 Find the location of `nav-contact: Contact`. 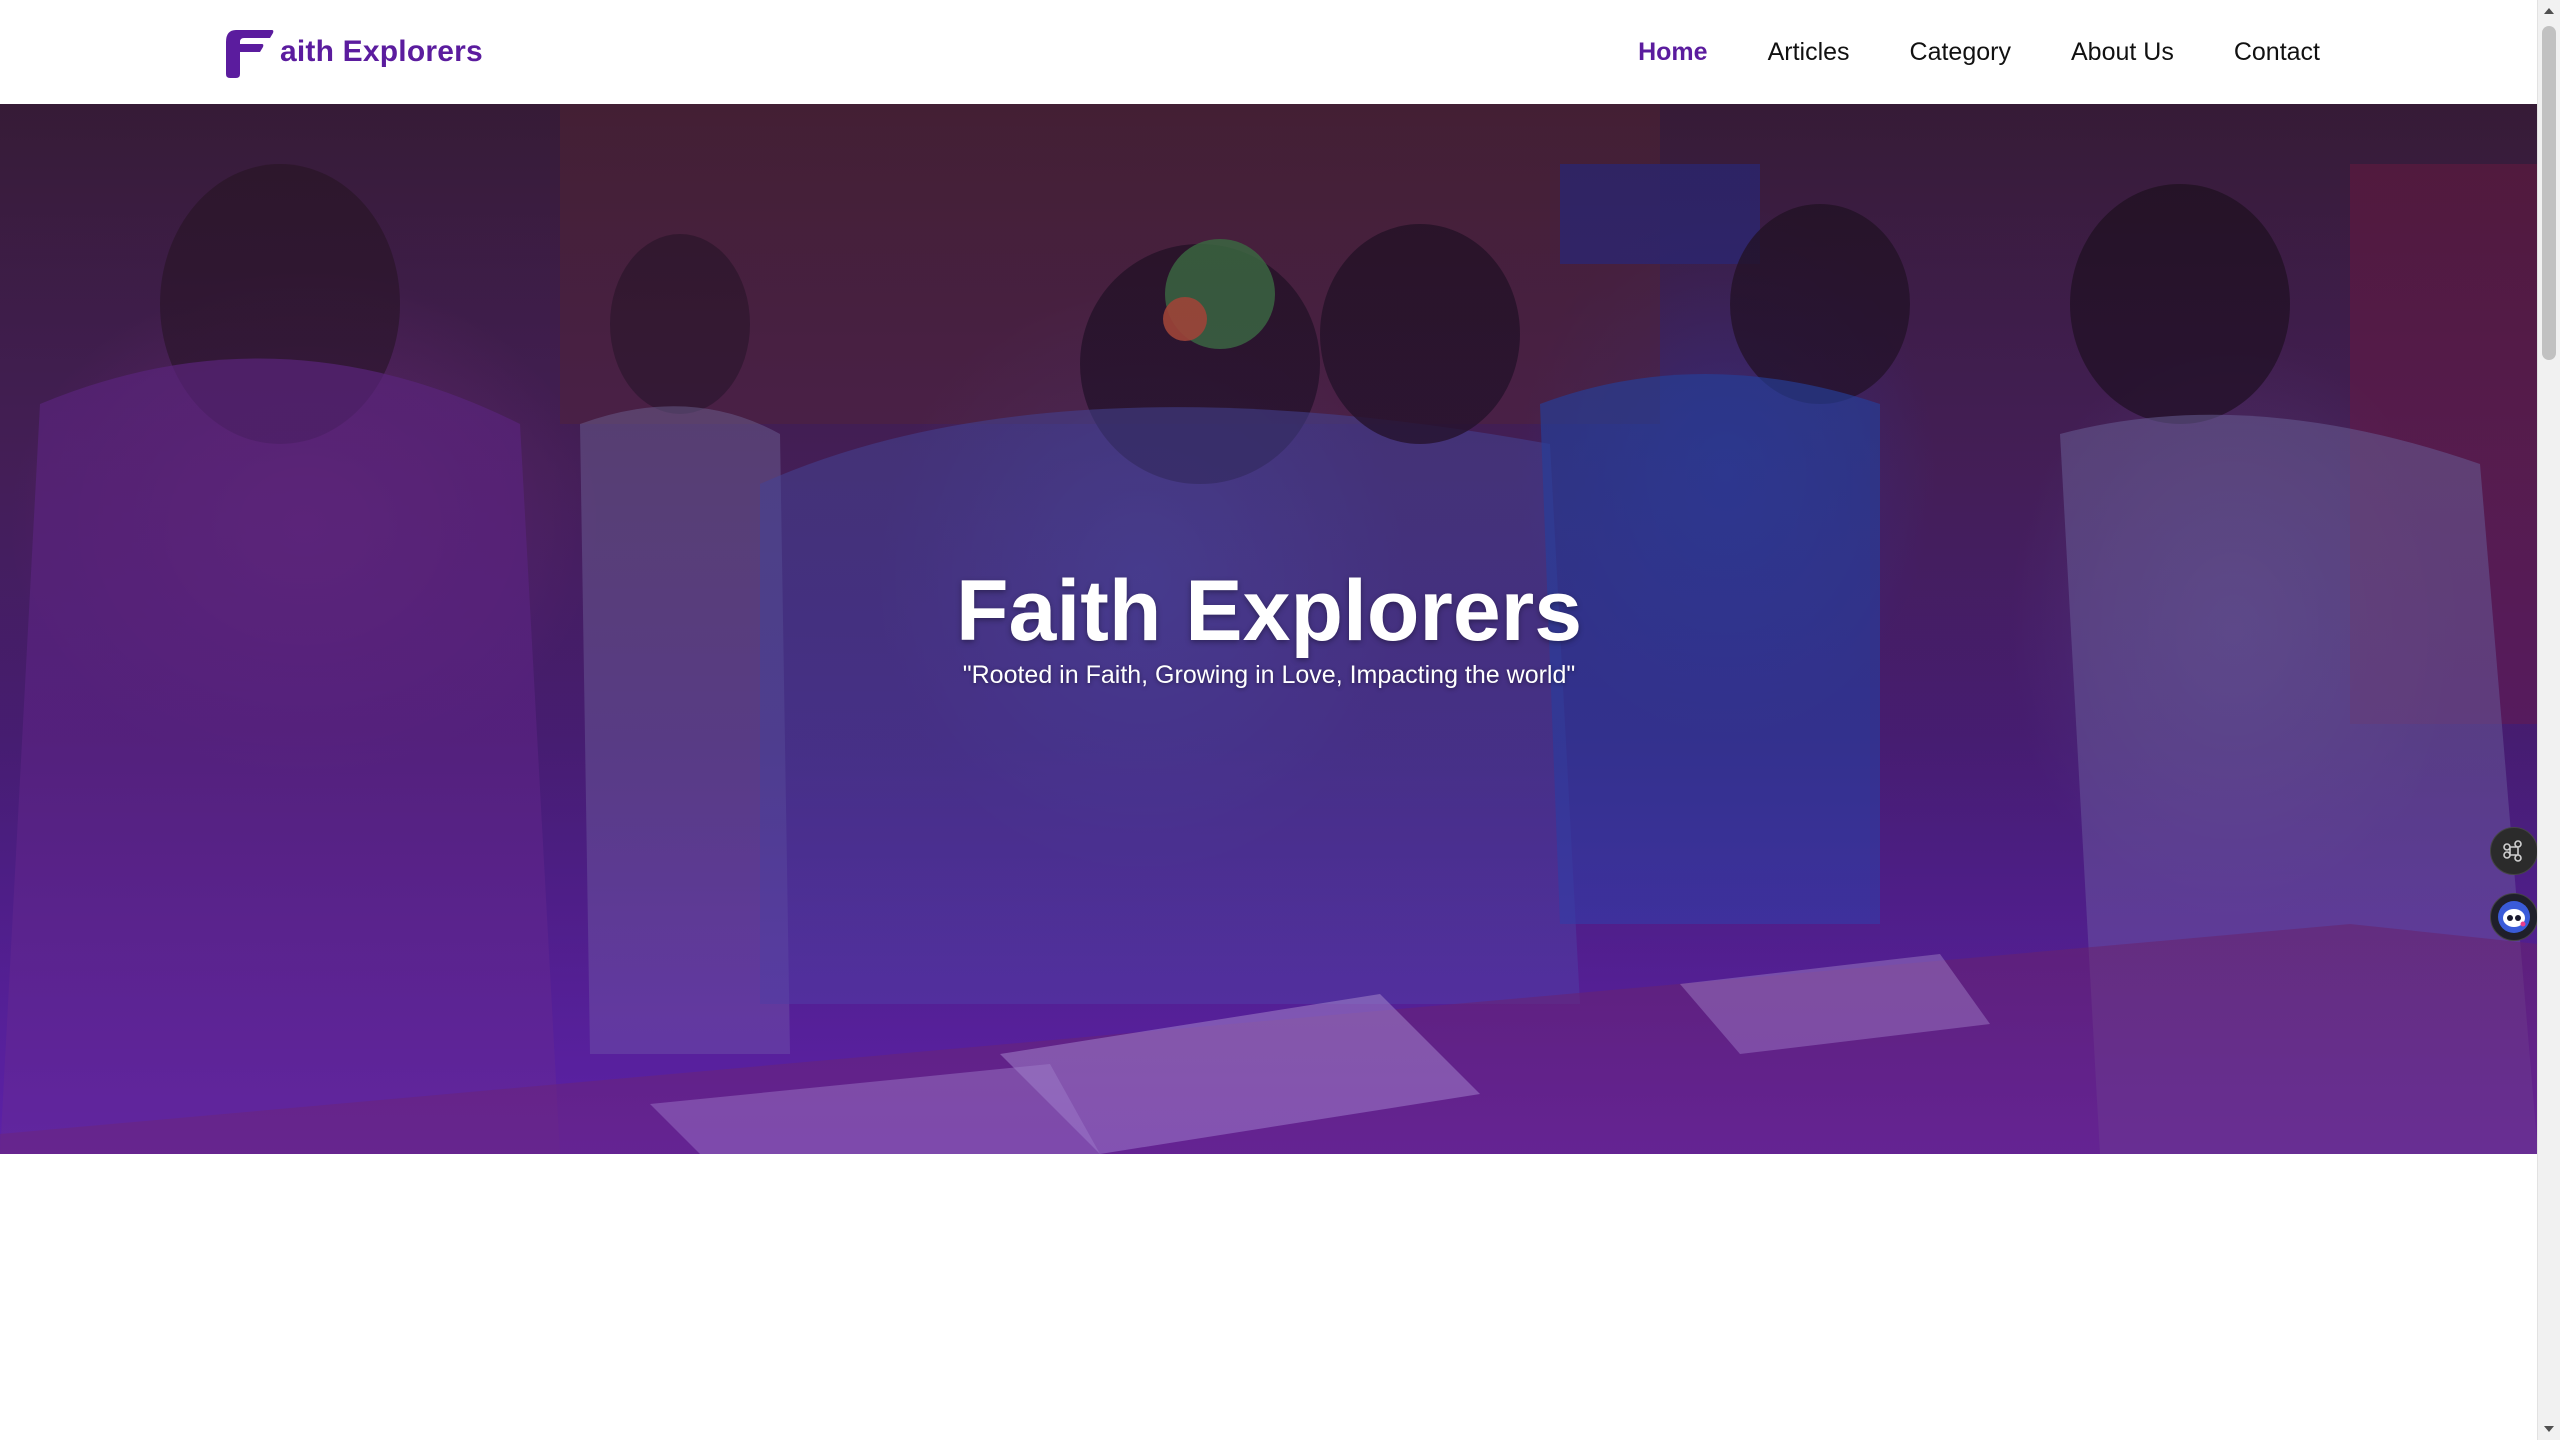

nav-contact: Contact is located at coordinates (2277, 52).